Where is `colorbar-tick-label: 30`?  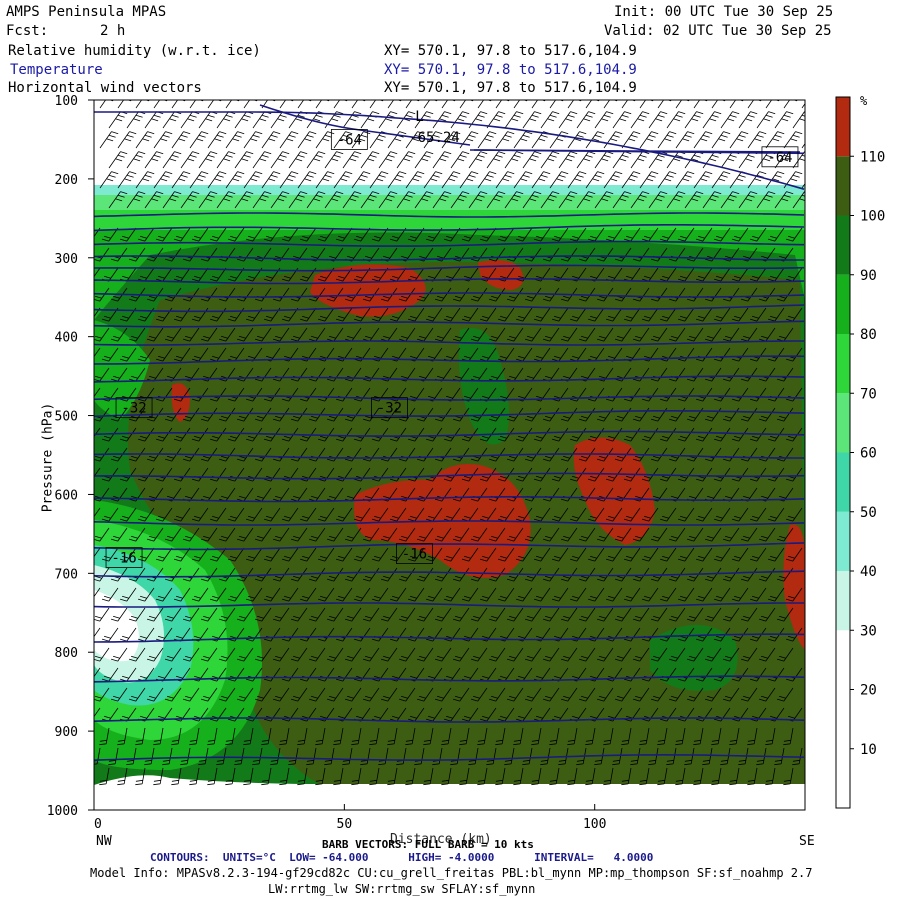 colorbar-tick-label: 30 is located at coordinates (868, 631).